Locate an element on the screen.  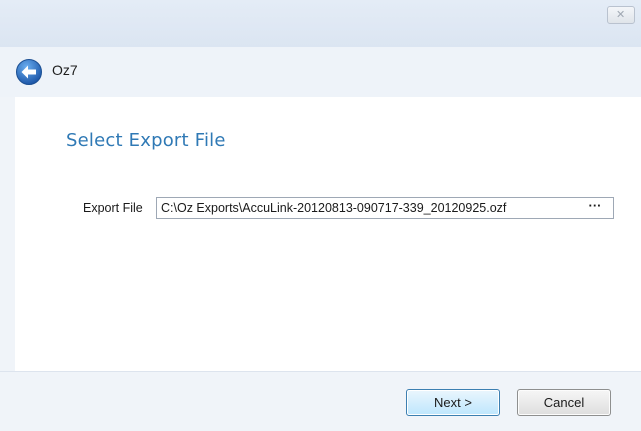
export-file-label: Export File is located at coordinates (113, 208).